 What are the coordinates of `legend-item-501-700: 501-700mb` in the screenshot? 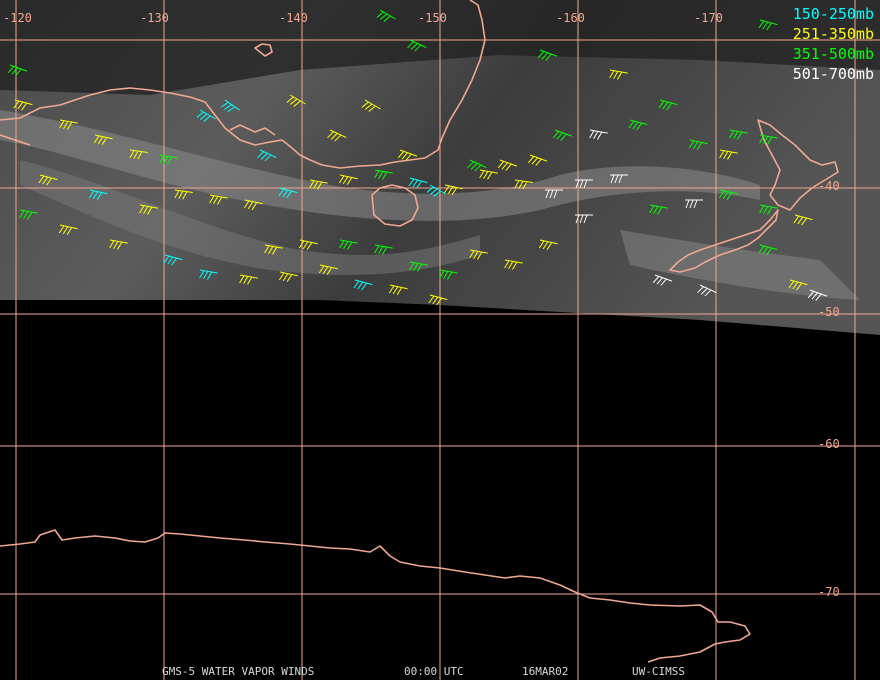 It's located at (833, 74).